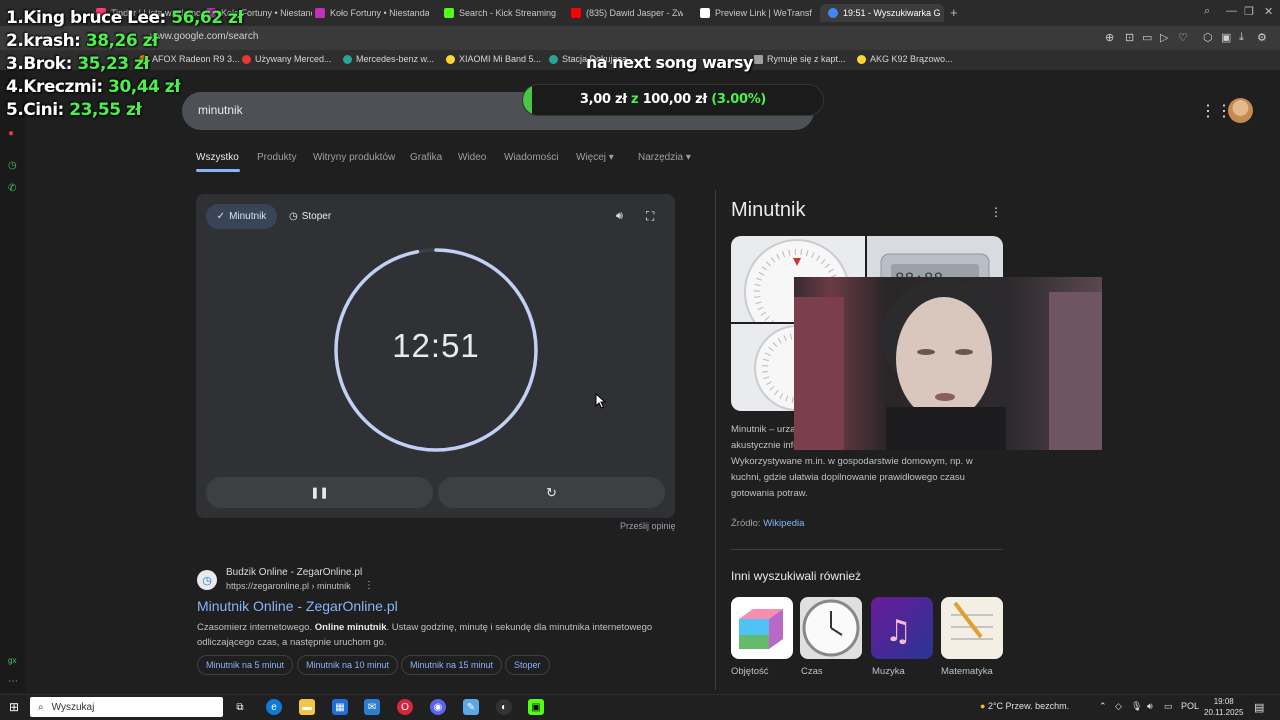 The image size is (1280, 720). I want to click on extensions-icon: ⬡, so click(1208, 37).